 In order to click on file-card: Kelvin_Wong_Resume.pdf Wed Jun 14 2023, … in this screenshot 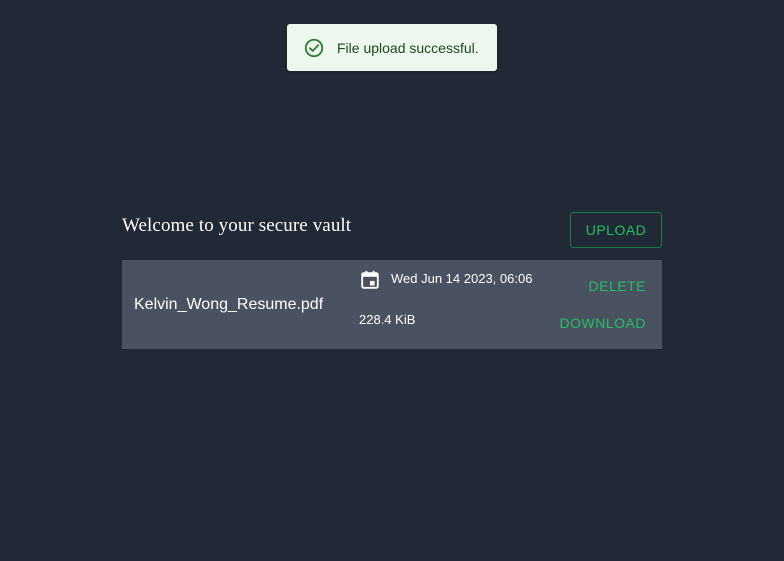, I will do `click(392, 304)`.